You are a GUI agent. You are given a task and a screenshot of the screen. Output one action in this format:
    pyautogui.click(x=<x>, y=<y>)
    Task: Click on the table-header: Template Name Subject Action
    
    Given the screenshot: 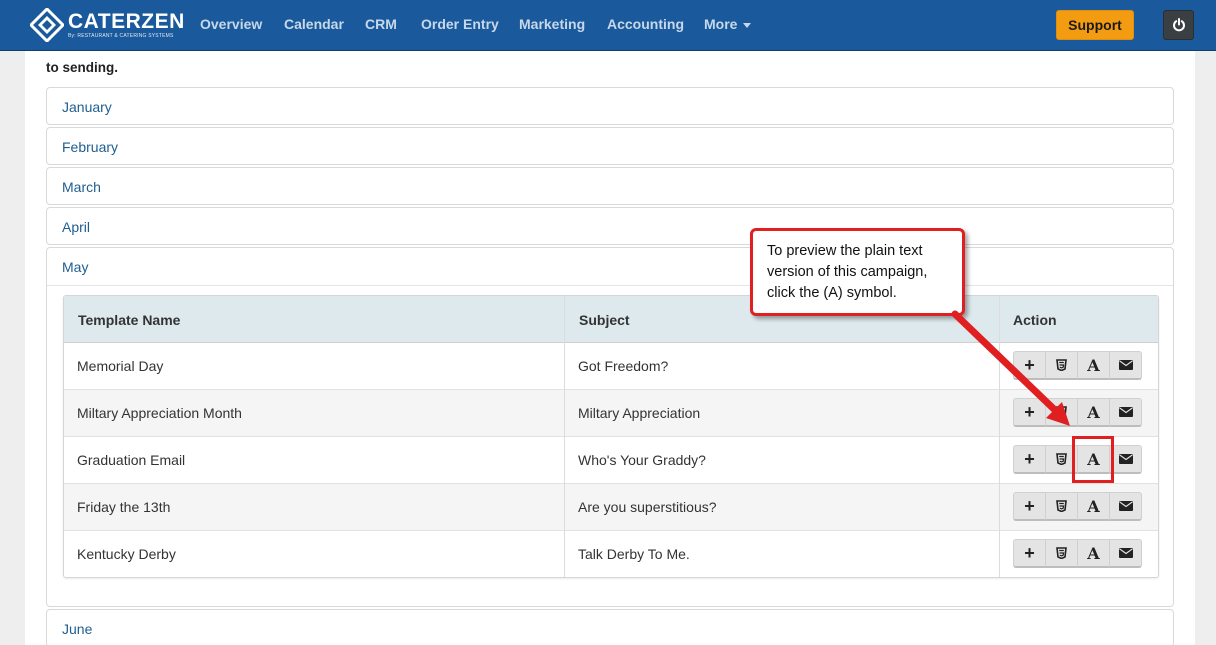 What is the action you would take?
    pyautogui.click(x=611, y=319)
    